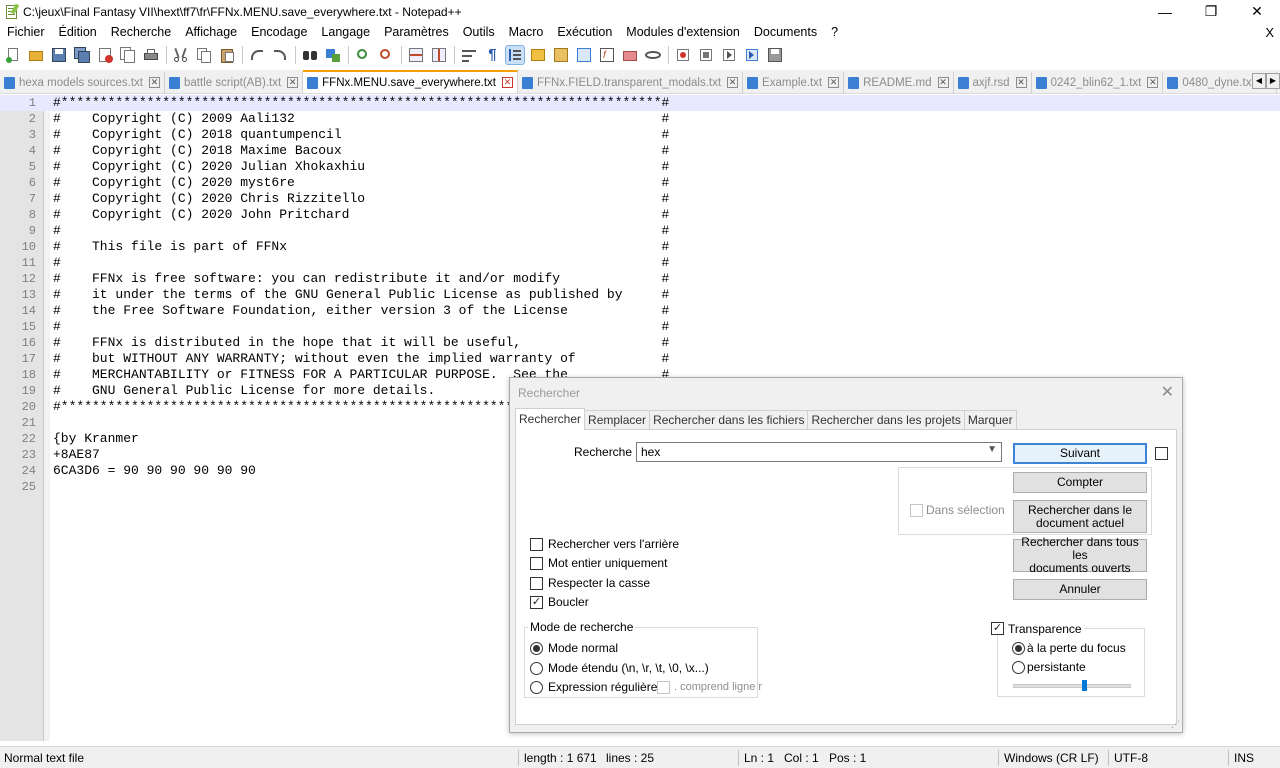 The width and height of the screenshot is (1280, 768). Describe the element at coordinates (526, 32) in the screenshot. I see `menu-macro: Macro` at that location.